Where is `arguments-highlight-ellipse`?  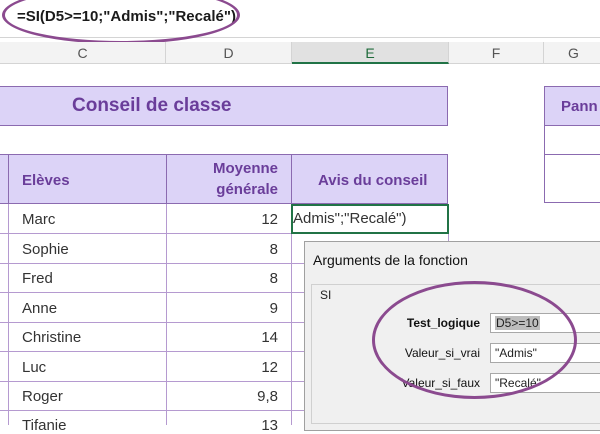 arguments-highlight-ellipse is located at coordinates (474, 340).